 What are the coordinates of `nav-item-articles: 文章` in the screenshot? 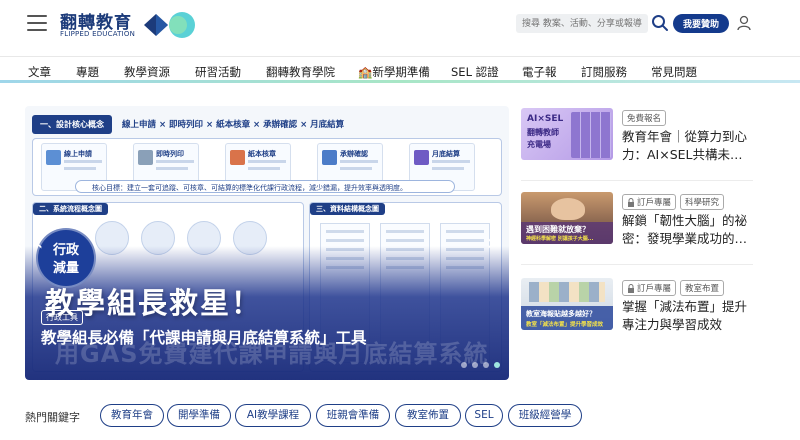 It's located at (39, 72).